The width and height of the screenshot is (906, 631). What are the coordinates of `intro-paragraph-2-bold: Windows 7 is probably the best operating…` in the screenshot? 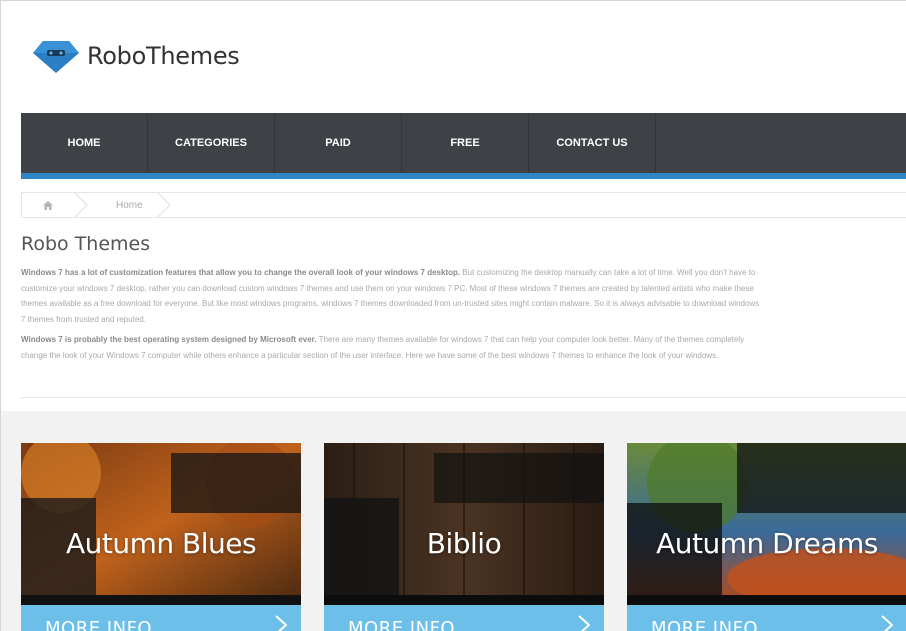 It's located at (169, 339).